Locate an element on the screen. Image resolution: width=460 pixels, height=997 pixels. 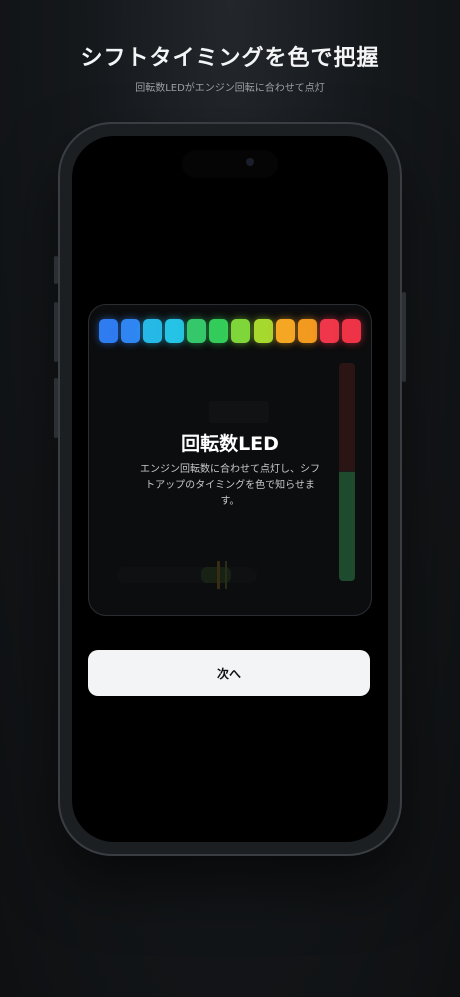
next-button: 次へ is located at coordinates (229, 673).